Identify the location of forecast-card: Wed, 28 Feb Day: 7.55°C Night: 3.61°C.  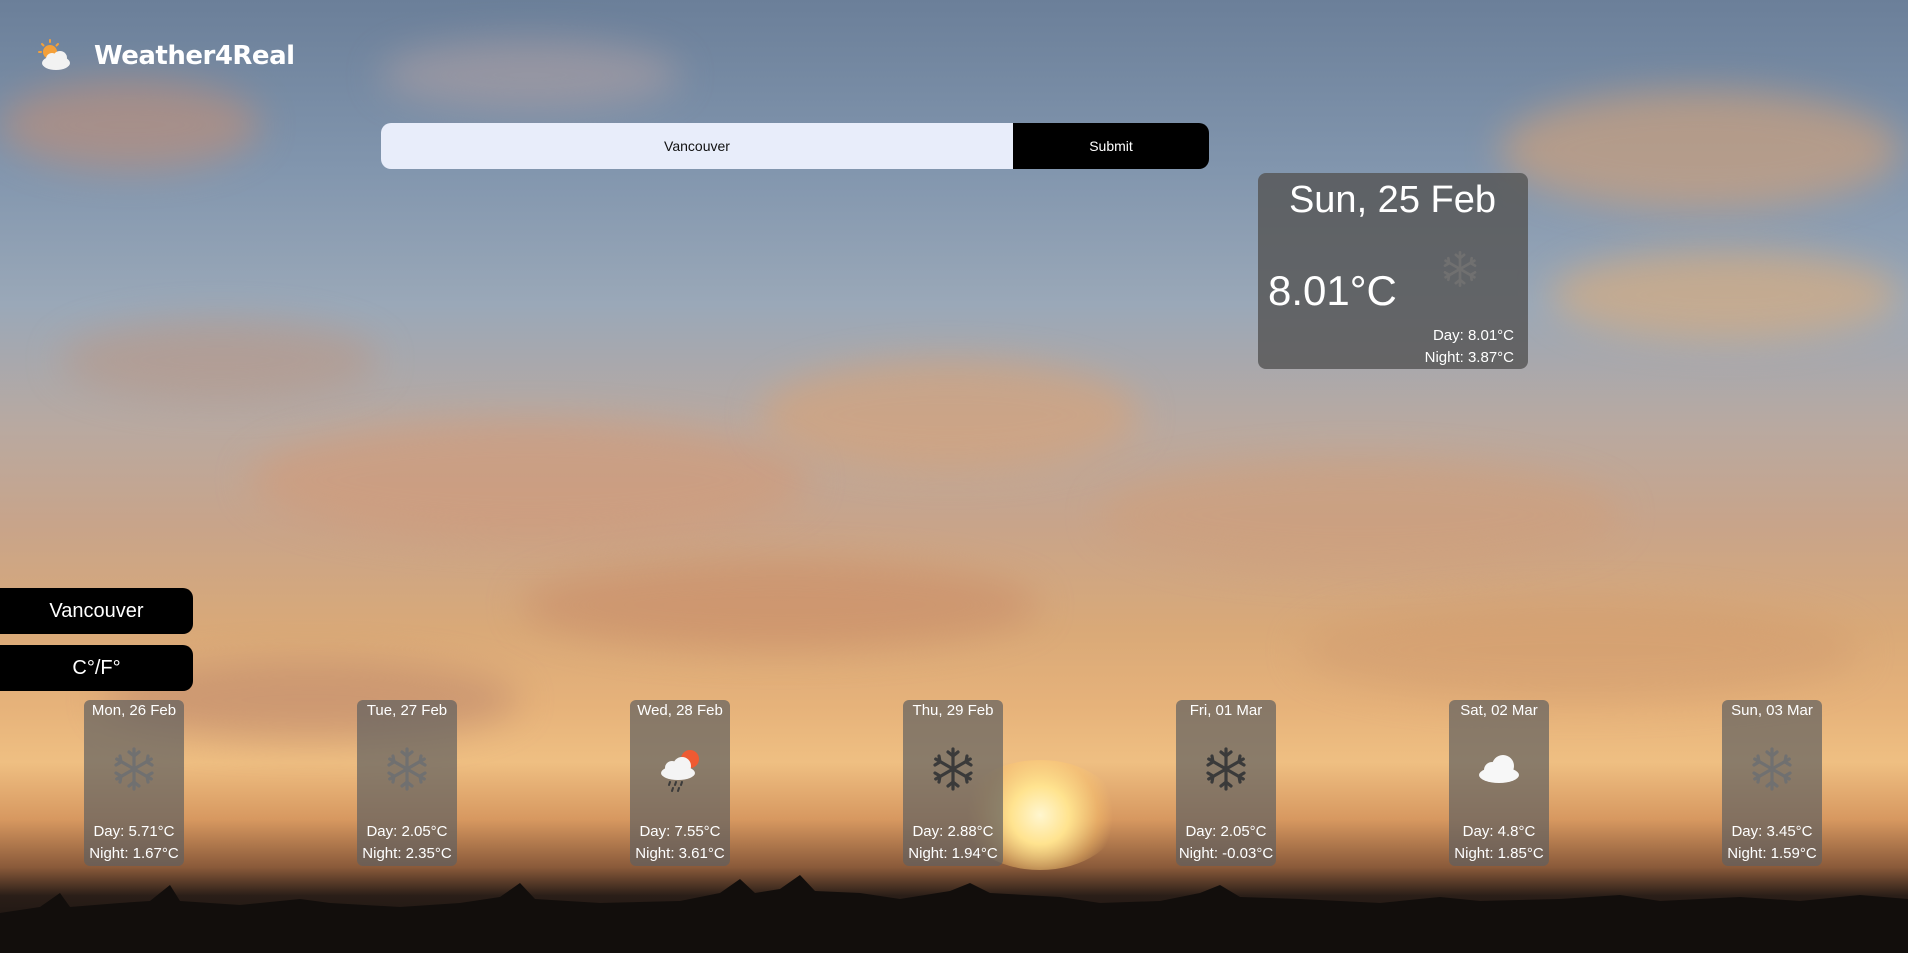
(680, 783).